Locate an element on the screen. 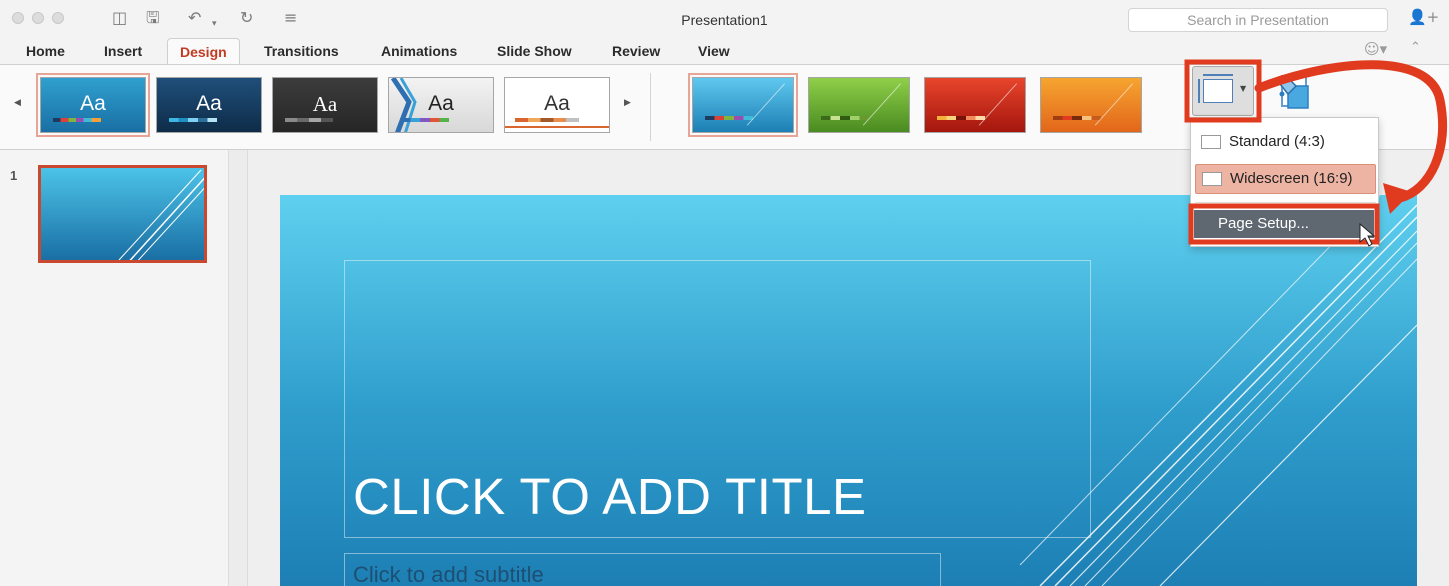 The height and width of the screenshot is (586, 1449). menu-item-widescreen: Widescreen (16:9) is located at coordinates (1285, 179).